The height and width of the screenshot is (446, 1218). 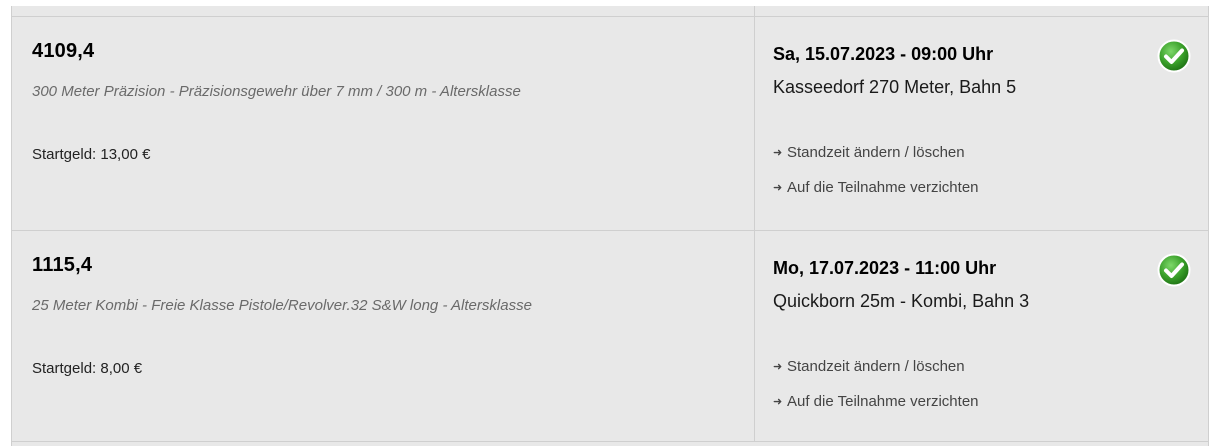 I want to click on entry-fee: Startgeld: 13,00 €, so click(x=91, y=154).